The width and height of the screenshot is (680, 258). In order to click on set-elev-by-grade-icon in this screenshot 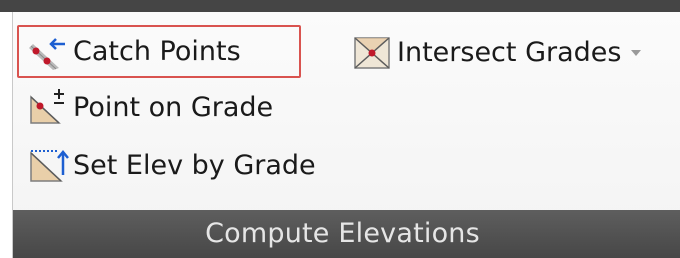, I will do `click(49, 165)`.